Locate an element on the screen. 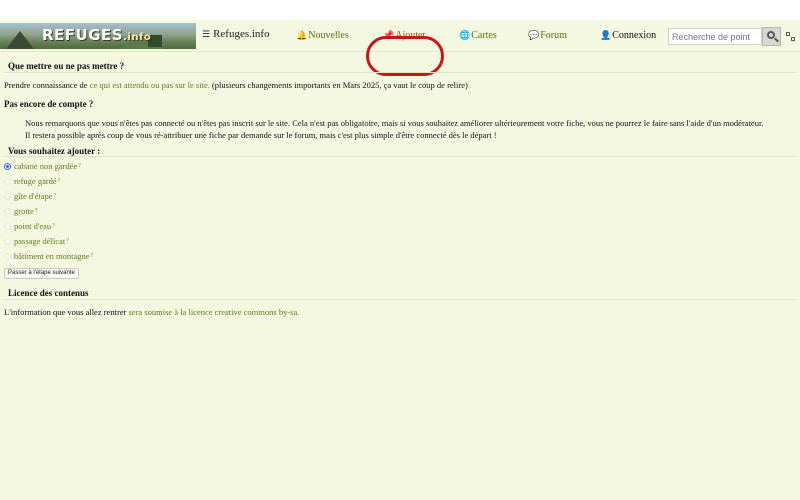  site-menu-link: ☰ Refuges.info is located at coordinates (236, 34).